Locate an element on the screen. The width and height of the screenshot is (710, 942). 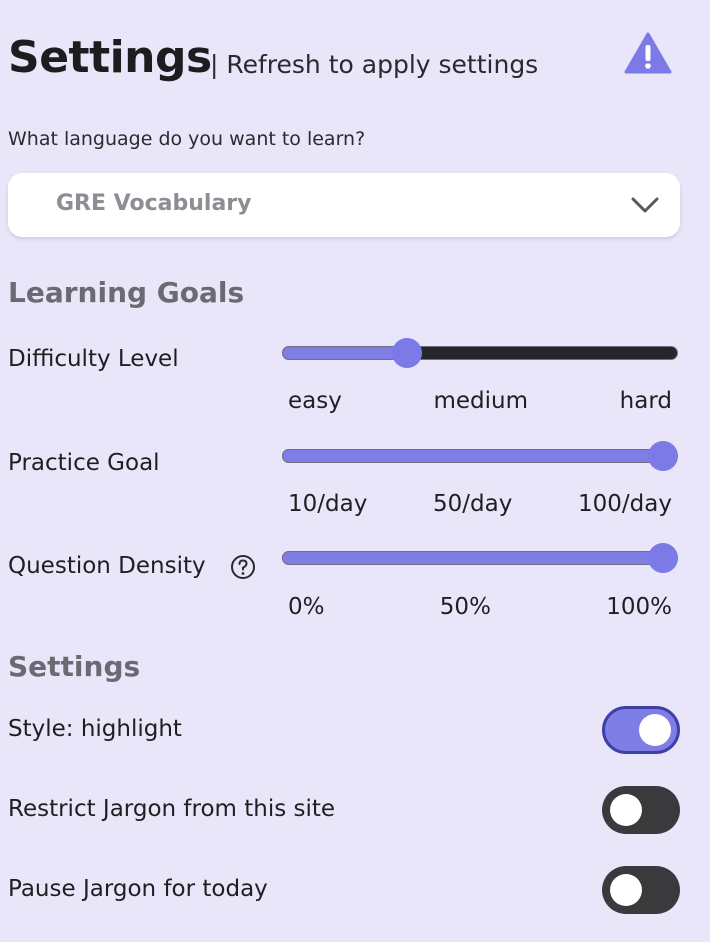
practice-goal-slider is located at coordinates (480, 456).